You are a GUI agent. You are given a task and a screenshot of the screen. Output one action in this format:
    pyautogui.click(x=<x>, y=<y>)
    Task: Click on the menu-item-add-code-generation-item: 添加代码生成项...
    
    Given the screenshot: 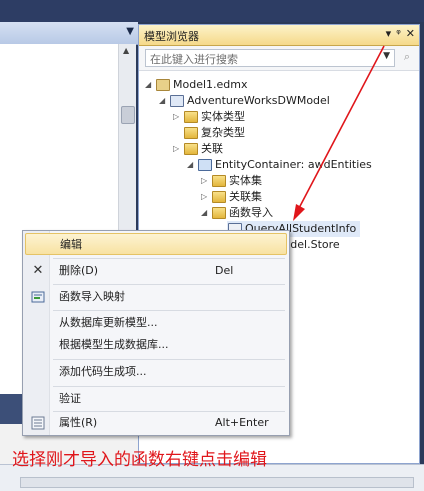 What is the action you would take?
    pyautogui.click(x=156, y=372)
    